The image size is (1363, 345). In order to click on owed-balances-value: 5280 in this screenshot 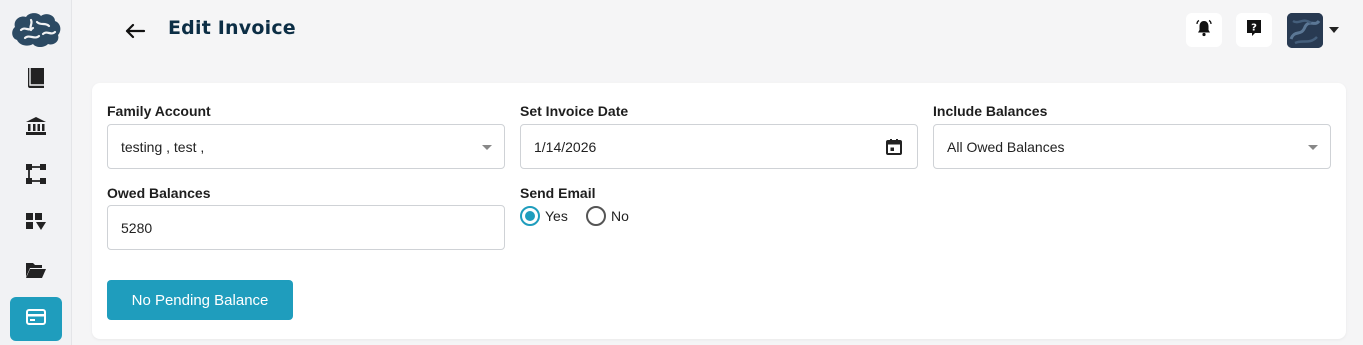, I will do `click(137, 227)`.